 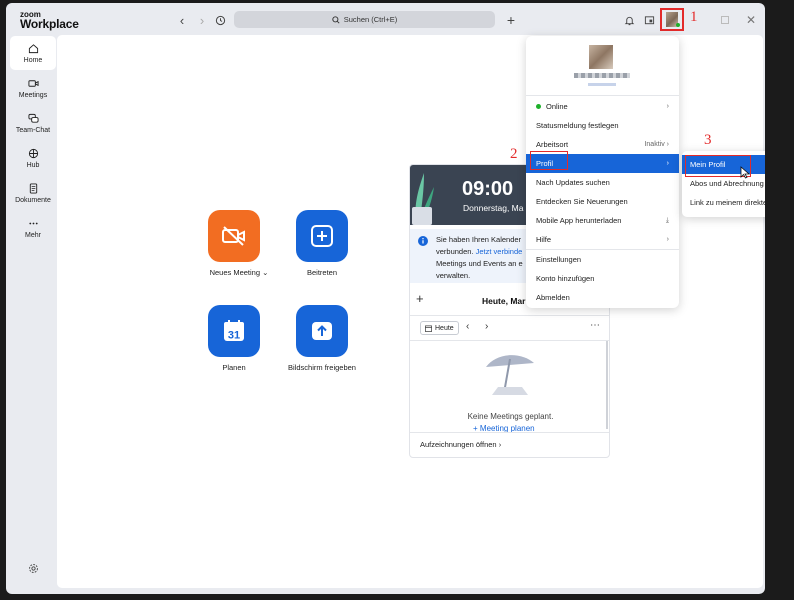 I want to click on profile-avatar-button, so click(x=672, y=19).